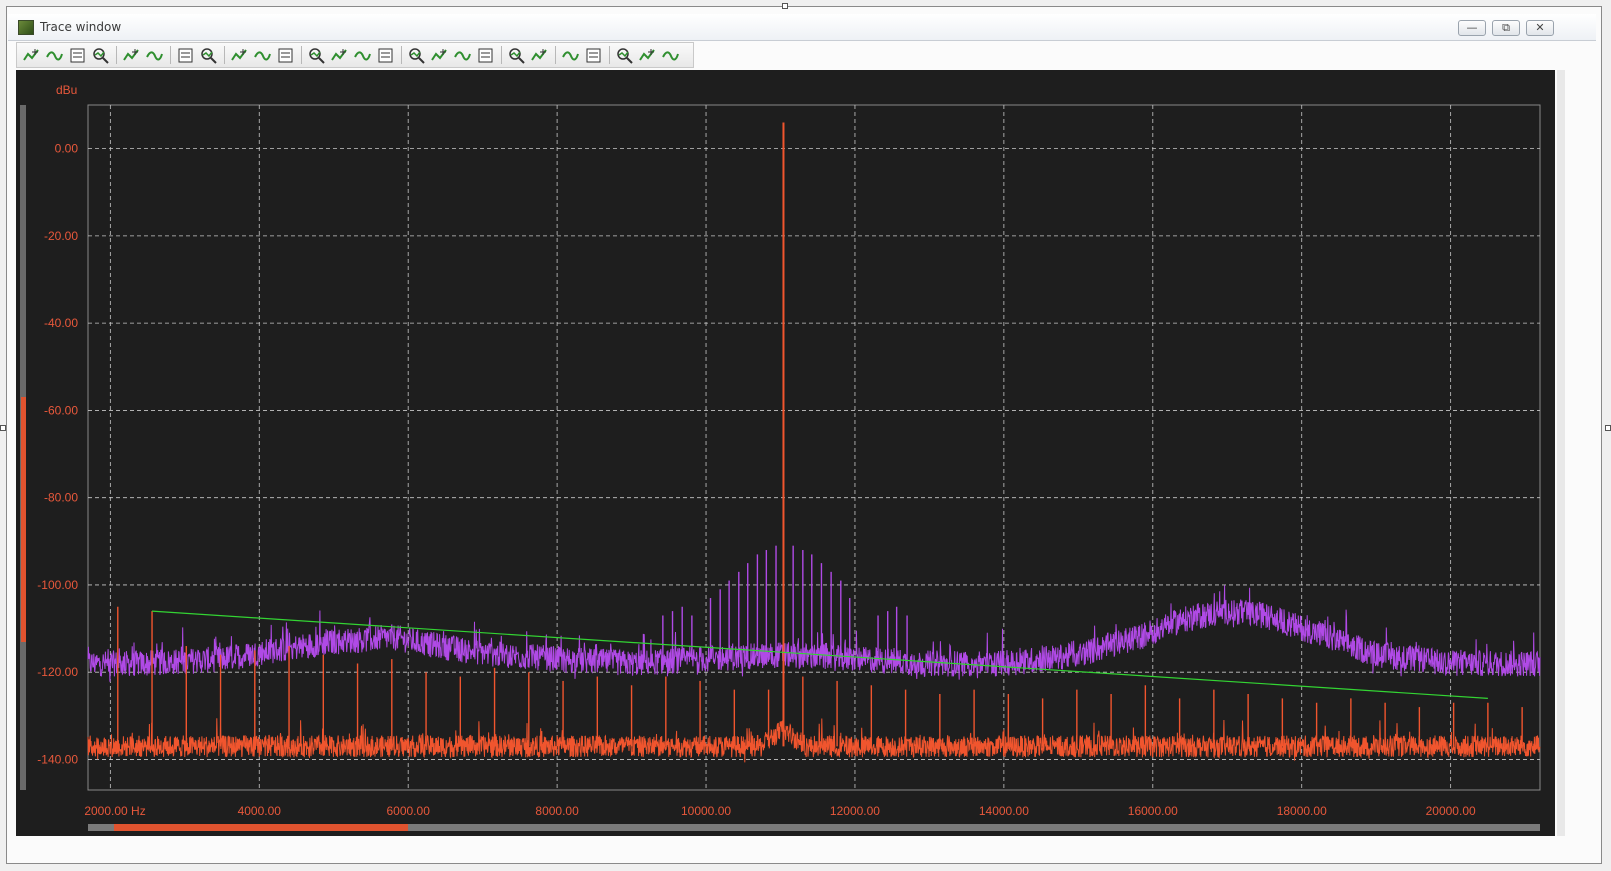 Image resolution: width=1611 pixels, height=871 pixels. Describe the element at coordinates (670, 55) in the screenshot. I see `filter-icon` at that location.